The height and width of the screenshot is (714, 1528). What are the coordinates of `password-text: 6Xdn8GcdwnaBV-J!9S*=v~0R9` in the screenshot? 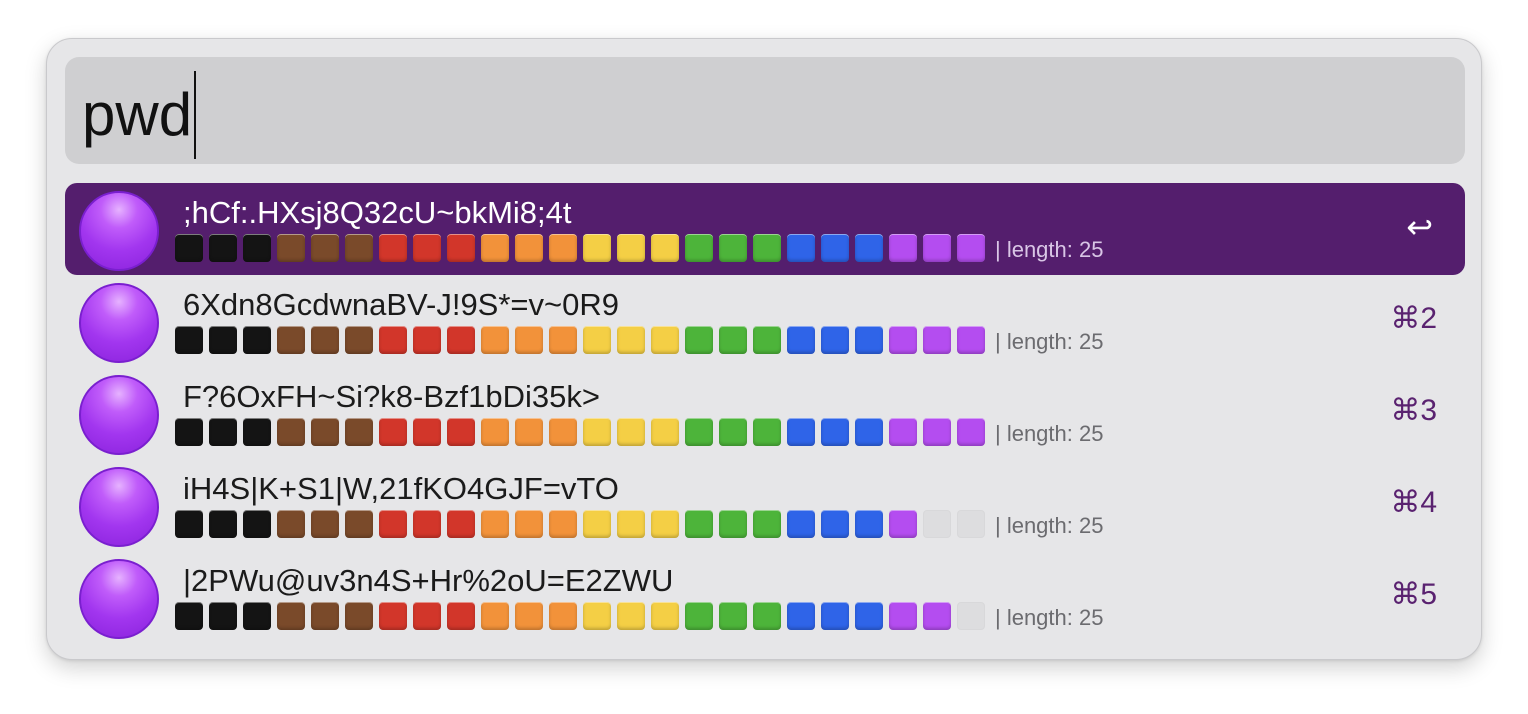 It's located at (401, 304).